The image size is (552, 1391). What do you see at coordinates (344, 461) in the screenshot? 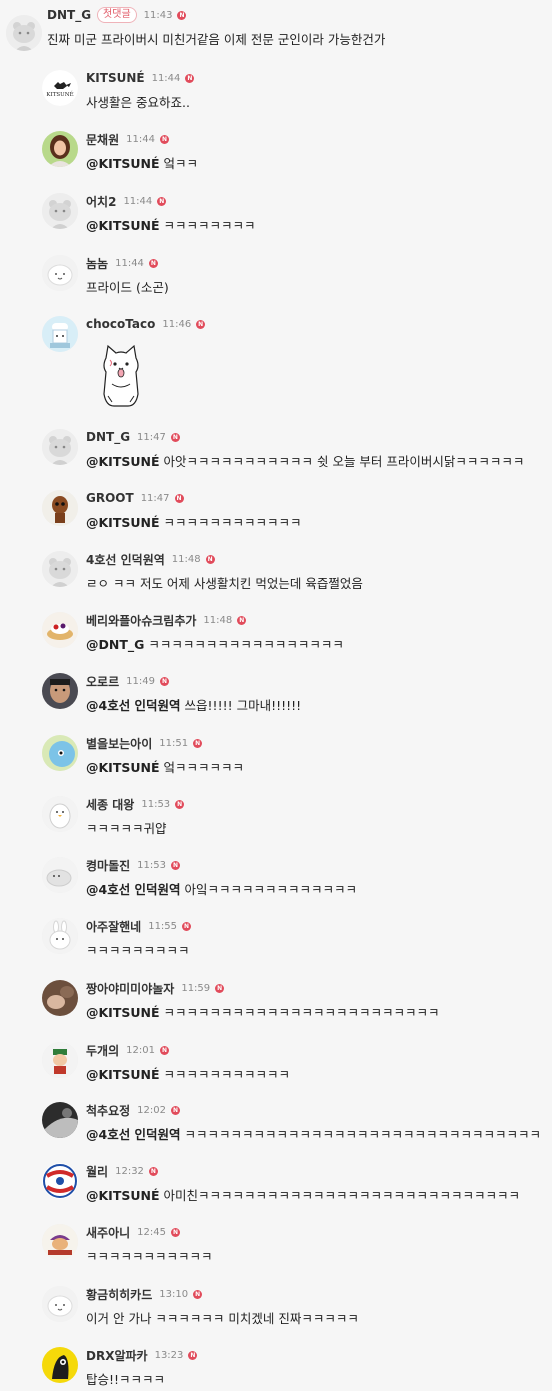
I see `comment-body: 아앗ㅋㅋㅋㅋㅋㅋㅋㅋㅋㅋㅋ 쉿 오늘 부터 프라이버시닭ㅋㅋㅋㅋㅋㅋ` at bounding box center [344, 461].